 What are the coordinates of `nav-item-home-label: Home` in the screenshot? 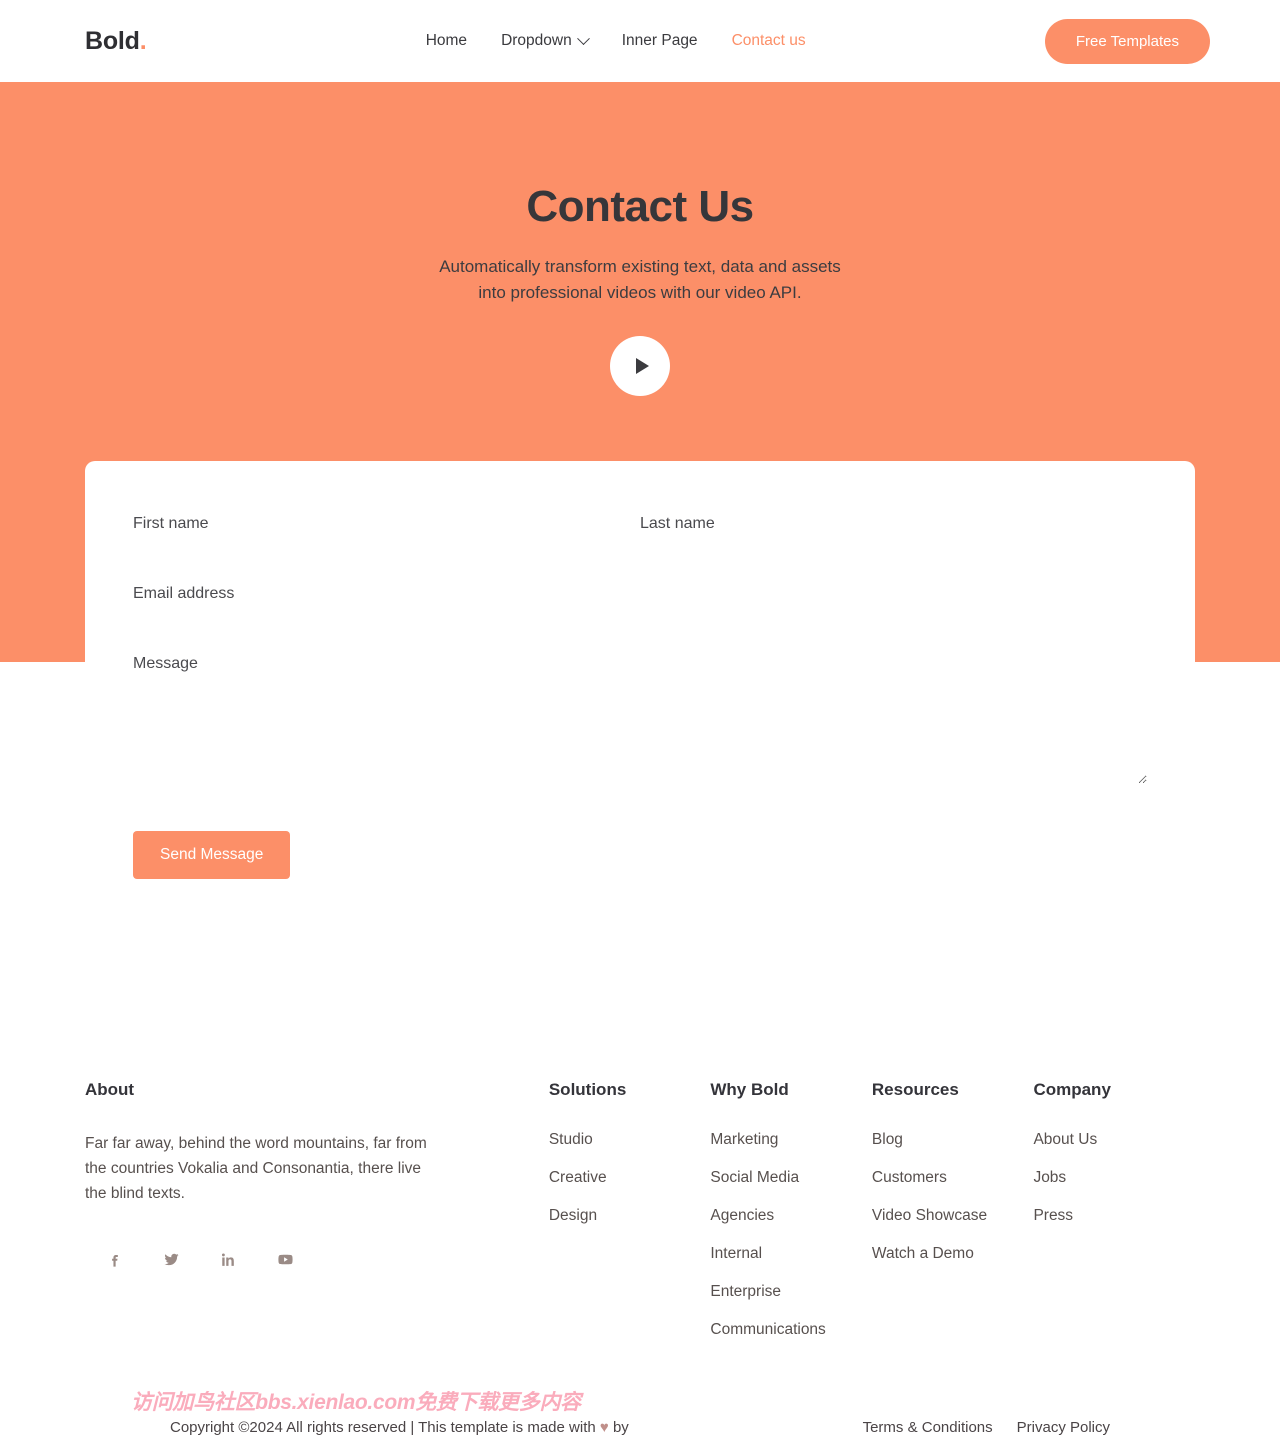 It's located at (446, 40).